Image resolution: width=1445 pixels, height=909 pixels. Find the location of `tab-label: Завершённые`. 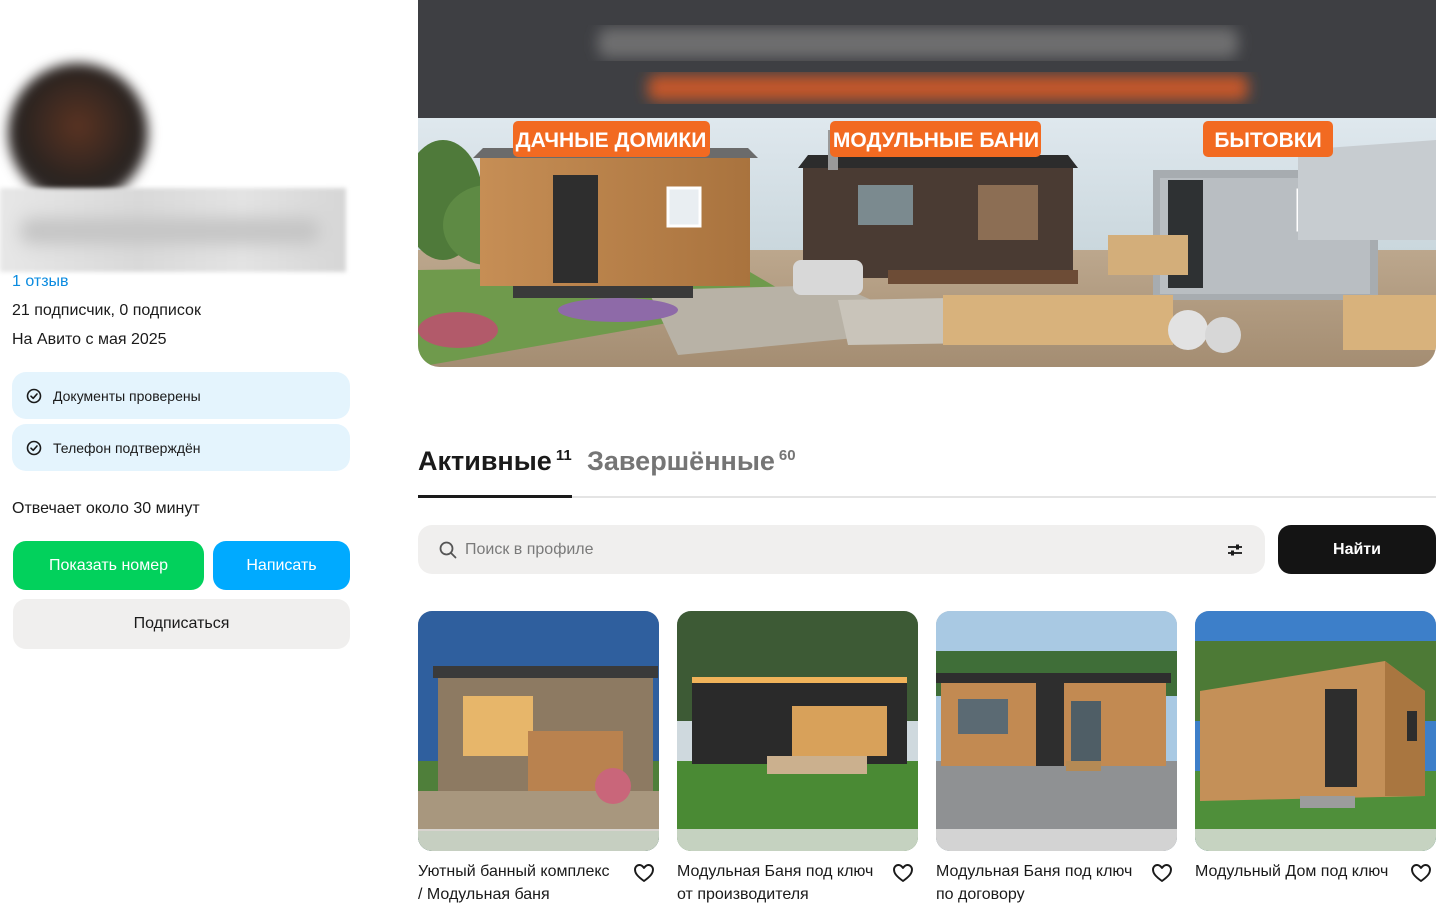

tab-label: Завершённые is located at coordinates (681, 461).